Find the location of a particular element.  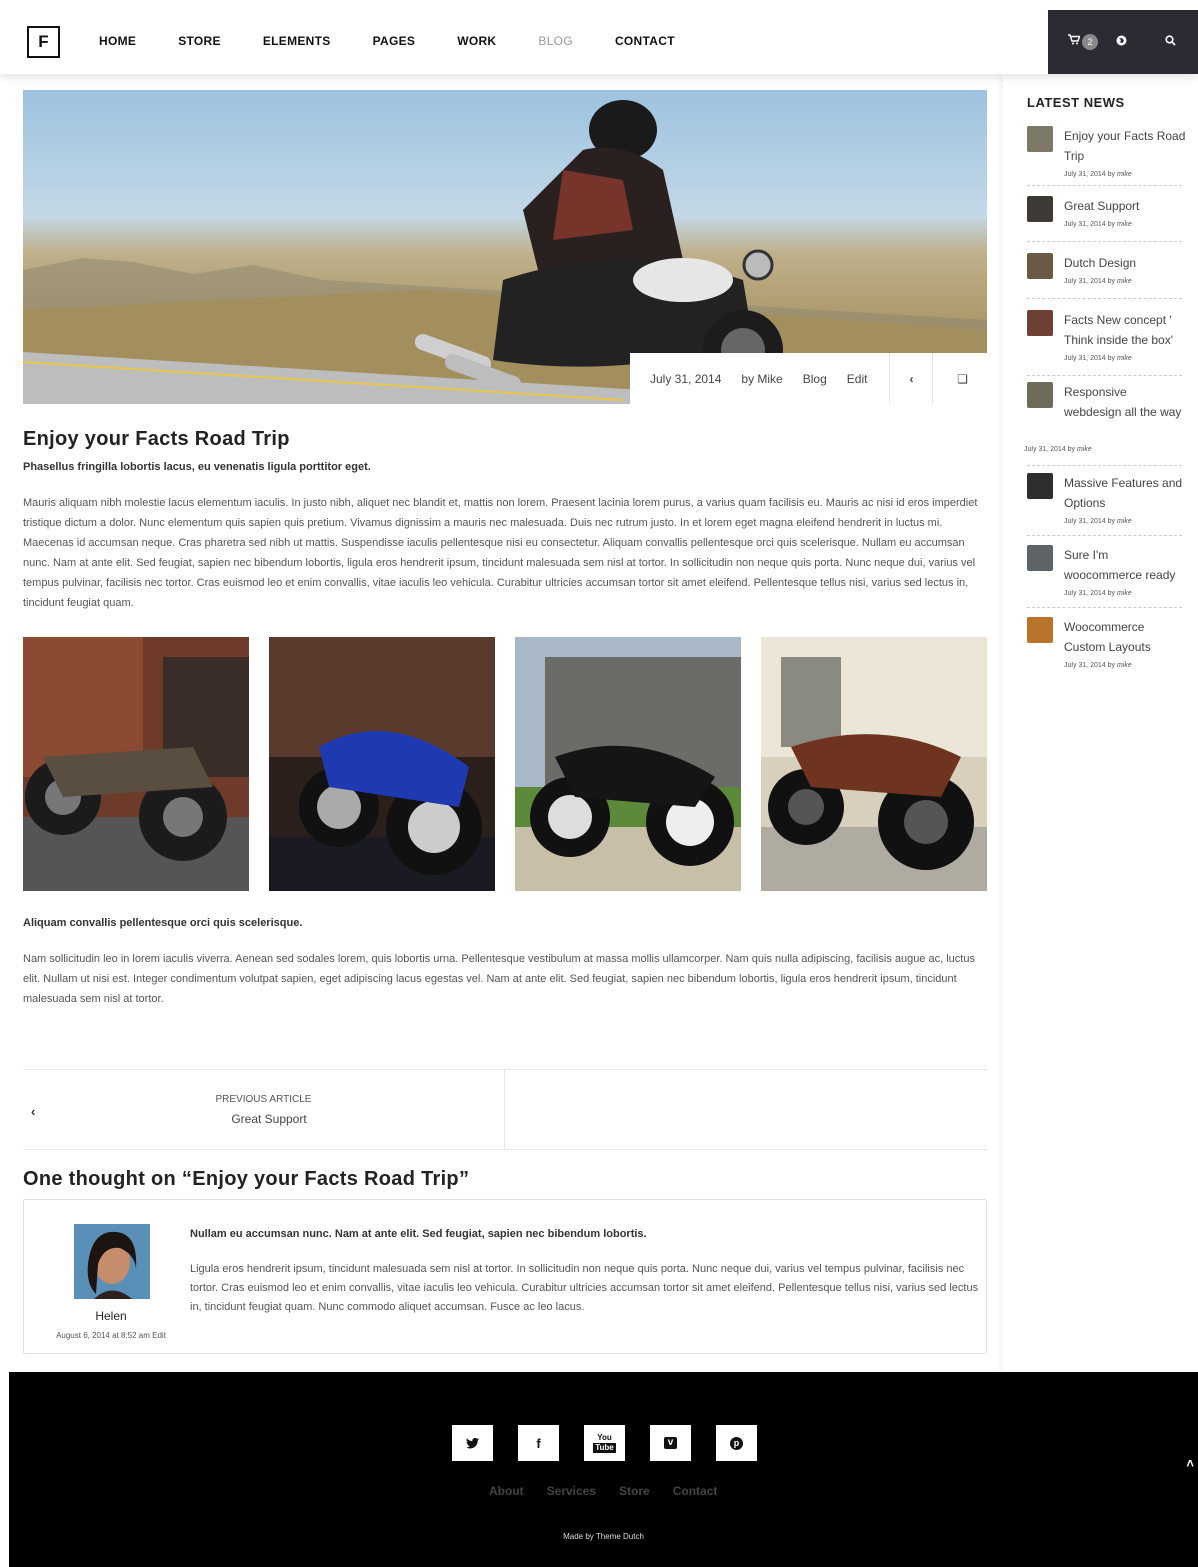

comment-date: August 6, 2014 at 8:52 am Edit is located at coordinates (111, 1335).